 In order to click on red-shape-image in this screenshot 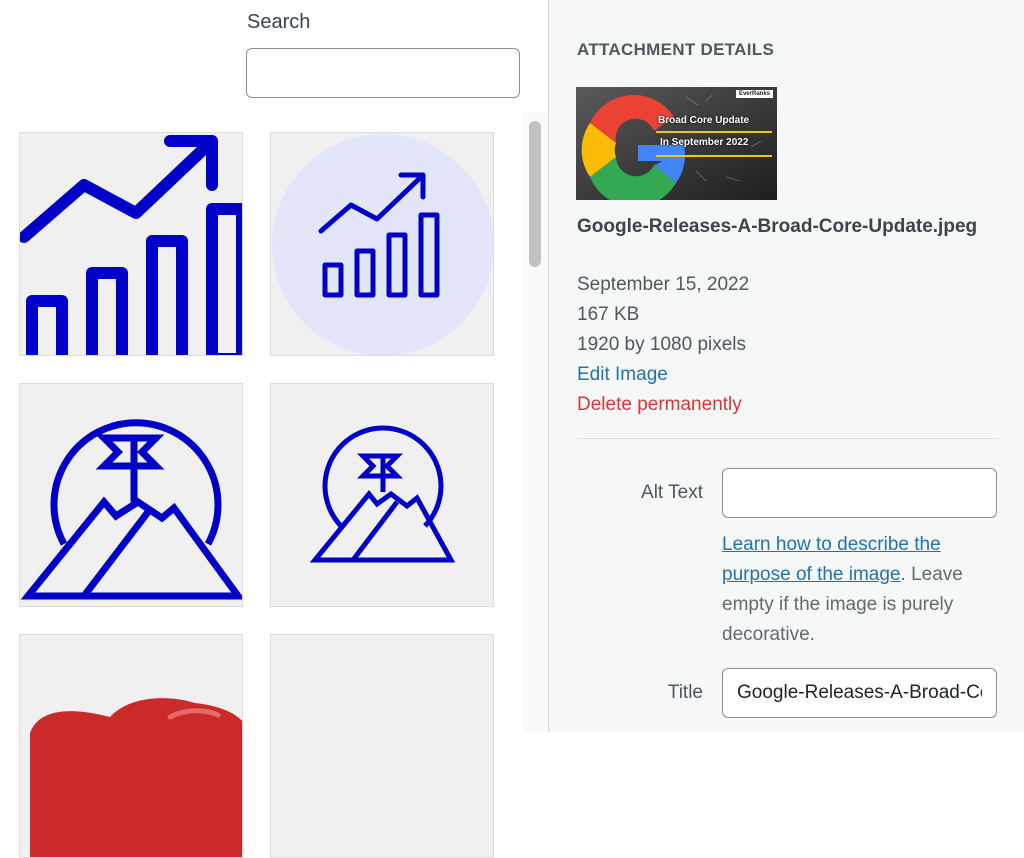, I will do `click(136, 777)`.